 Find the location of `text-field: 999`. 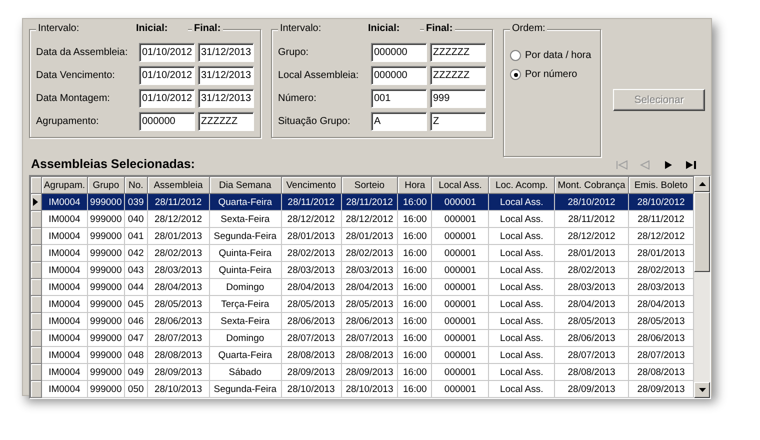

text-field: 999 is located at coordinates (458, 98).